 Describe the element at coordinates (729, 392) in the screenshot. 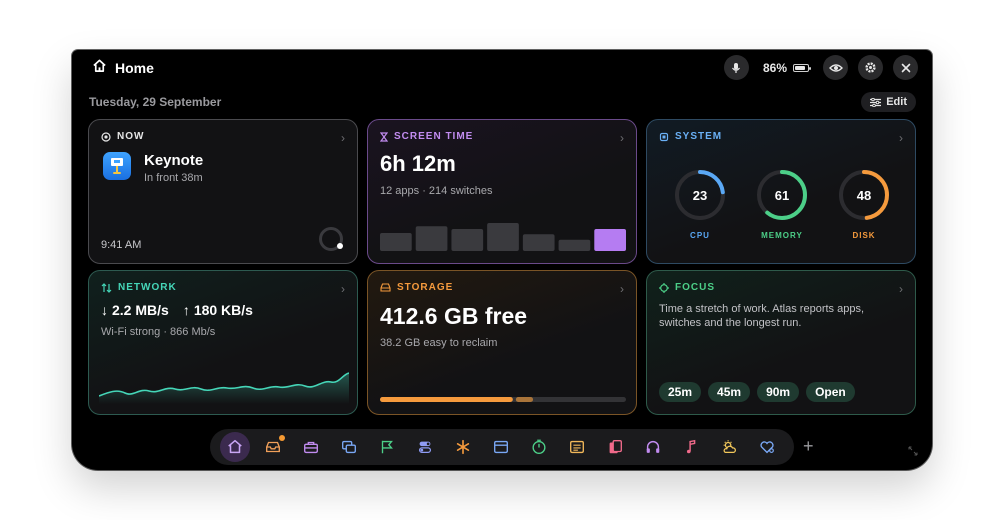

I see `focus-45m-button: 45m` at that location.